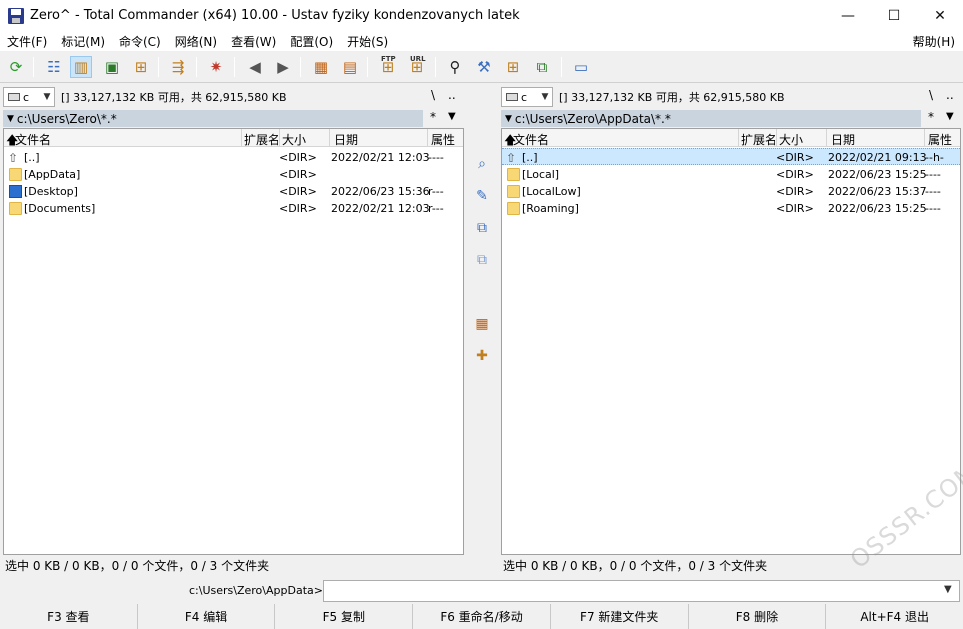  Describe the element at coordinates (60, 208) in the screenshot. I see `file-name: [Documents]` at that location.